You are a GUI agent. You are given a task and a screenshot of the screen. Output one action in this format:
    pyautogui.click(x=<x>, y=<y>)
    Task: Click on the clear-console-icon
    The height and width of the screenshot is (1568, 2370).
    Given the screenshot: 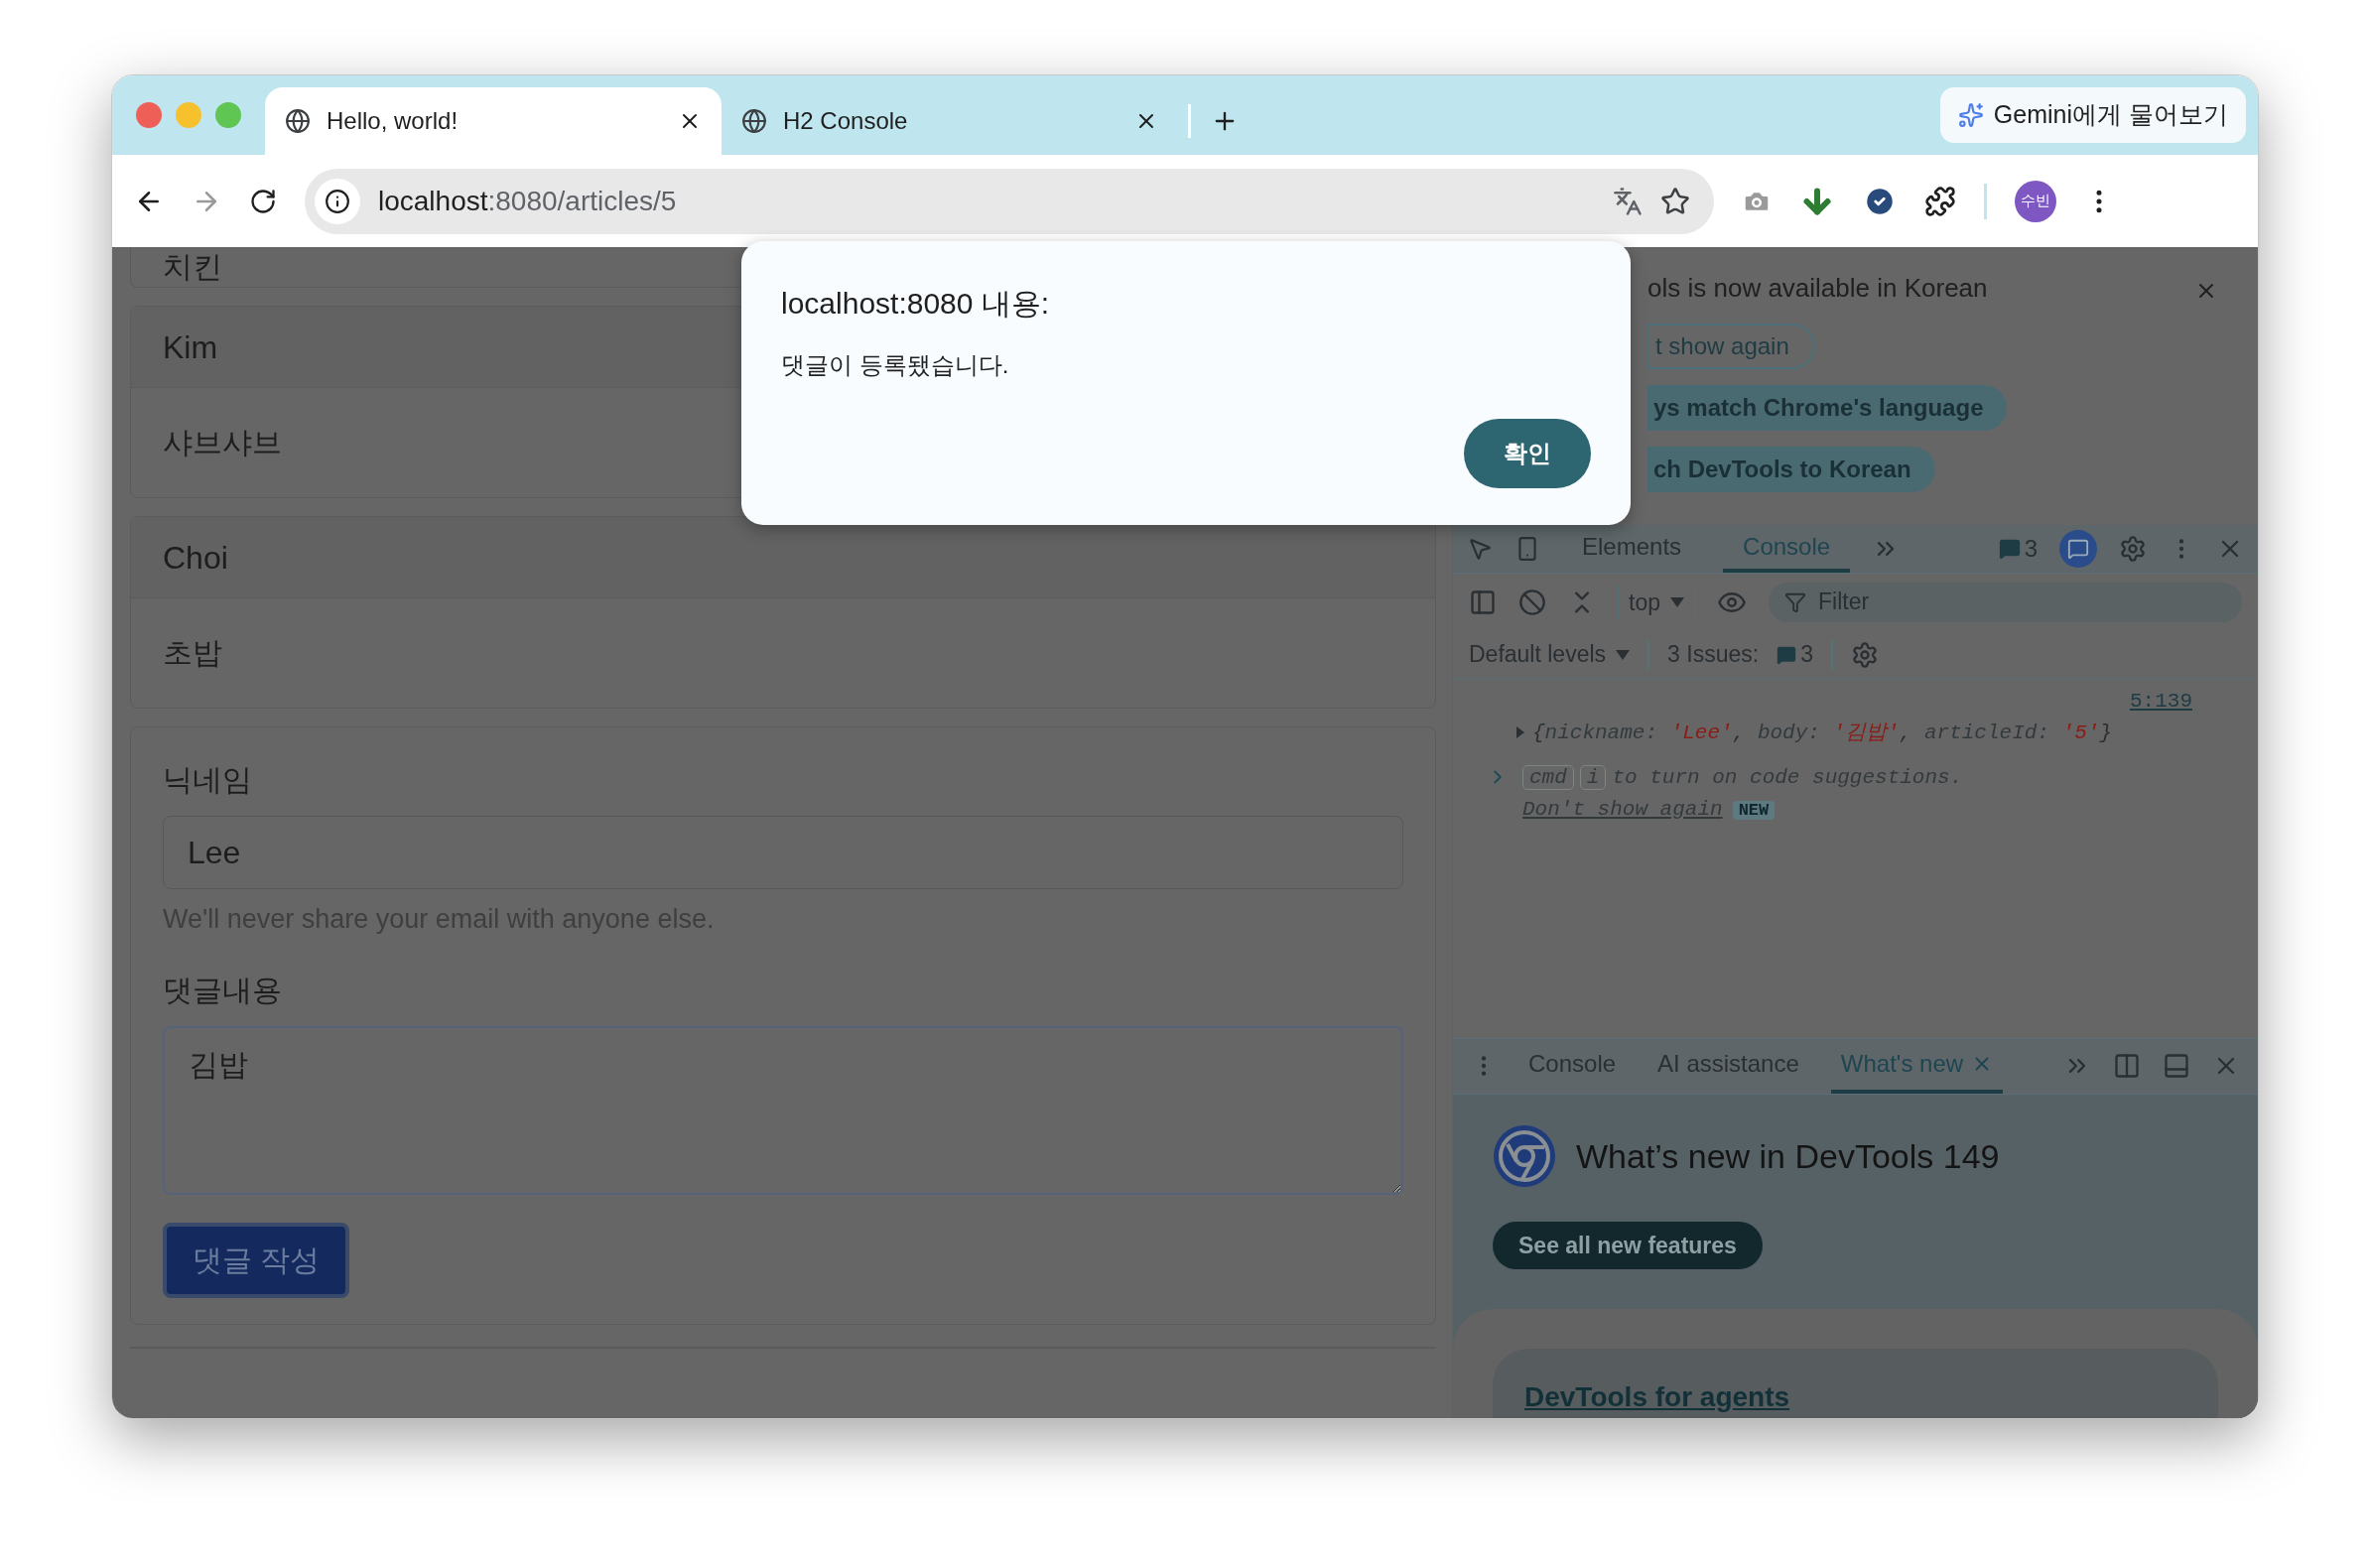 What is the action you would take?
    pyautogui.click(x=1532, y=602)
    